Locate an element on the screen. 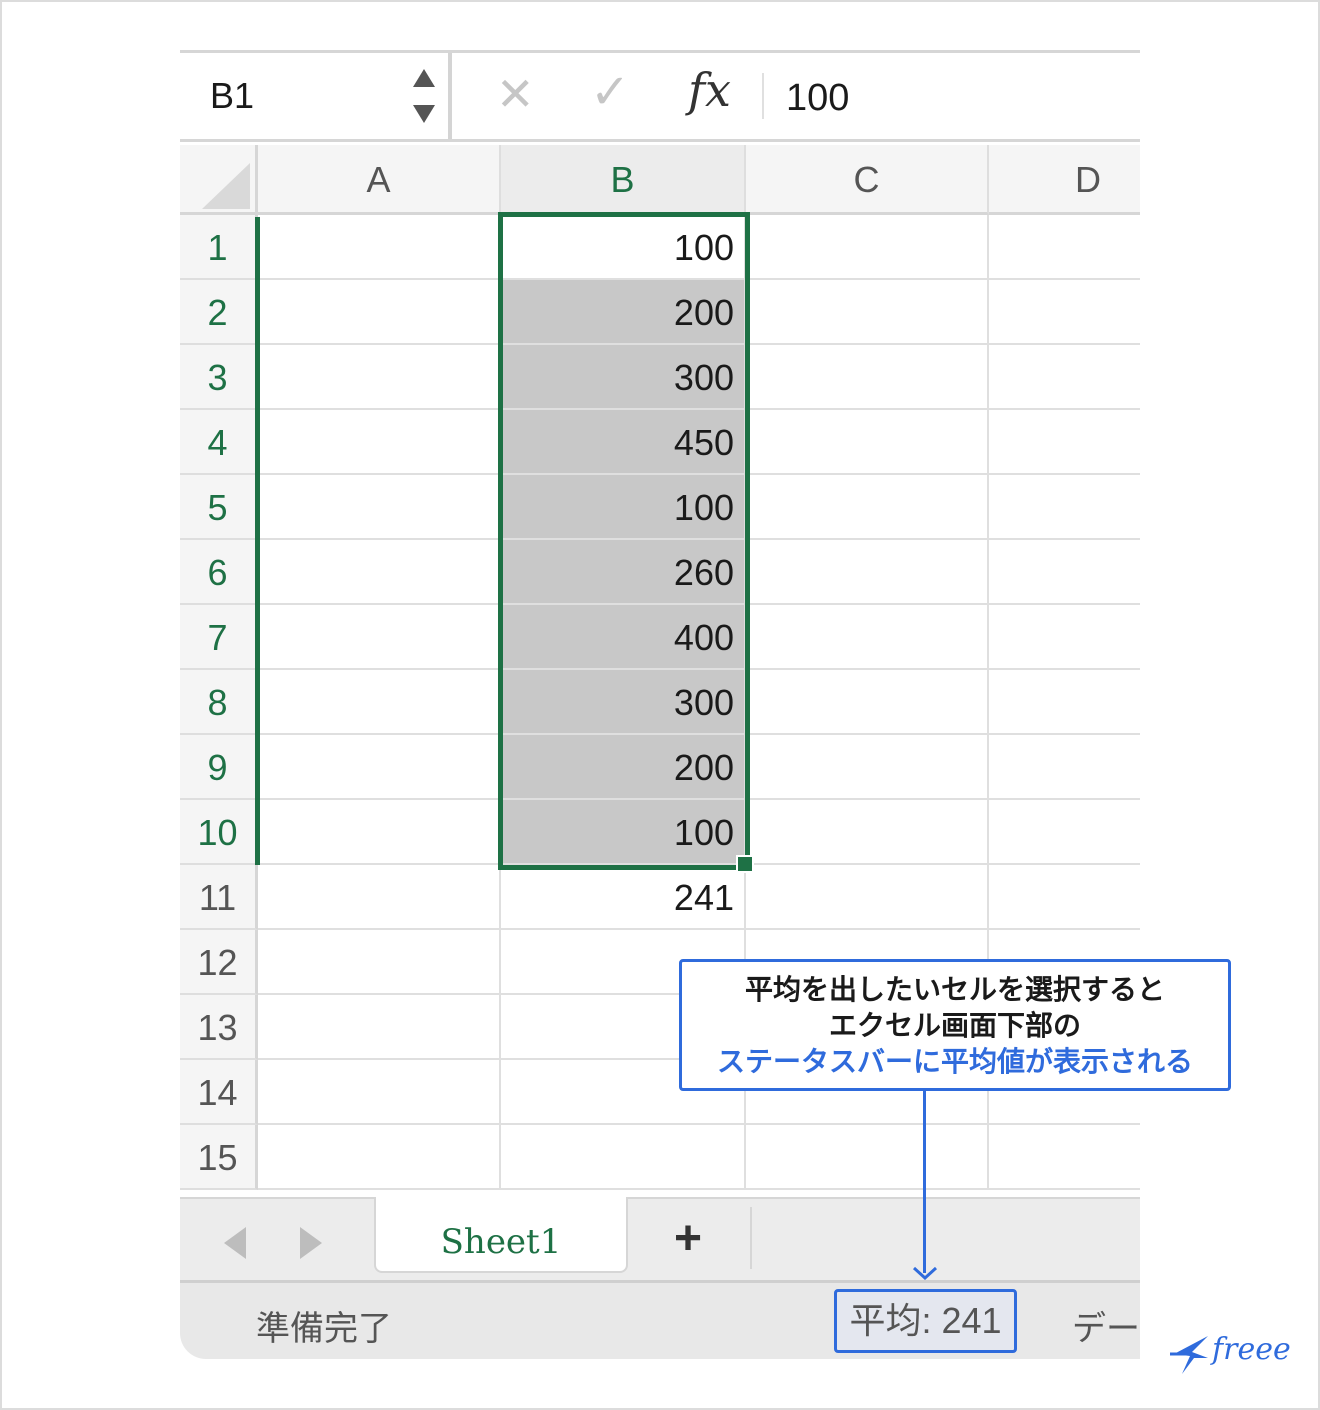 The image size is (1320, 1410). cell-c8 is located at coordinates (867, 702).